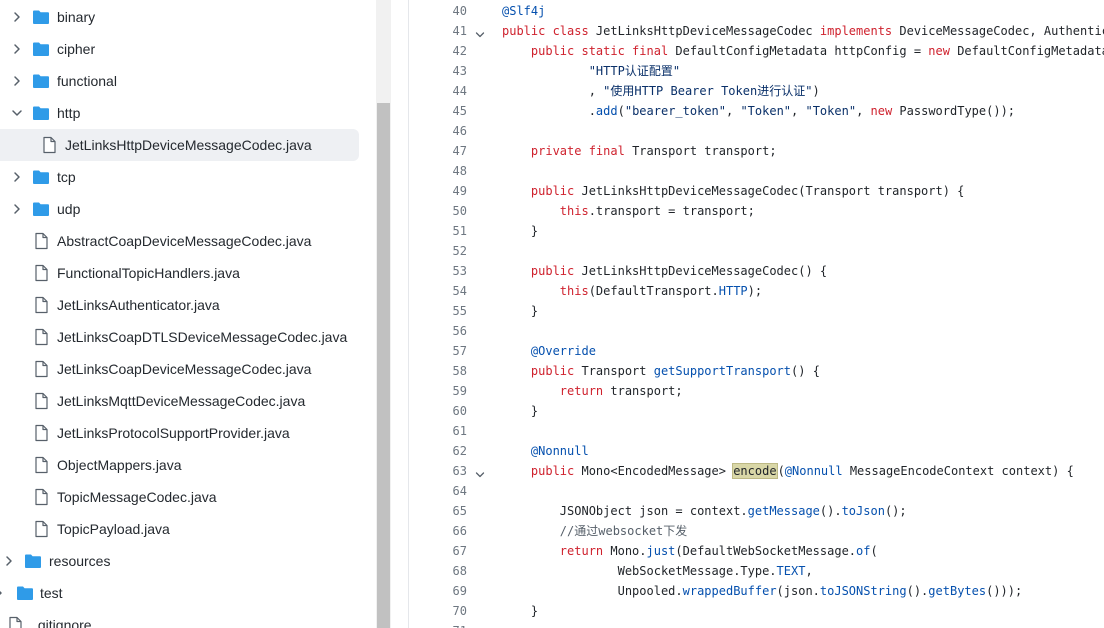 The height and width of the screenshot is (628, 1104). I want to click on line-number: 56, so click(459, 331).